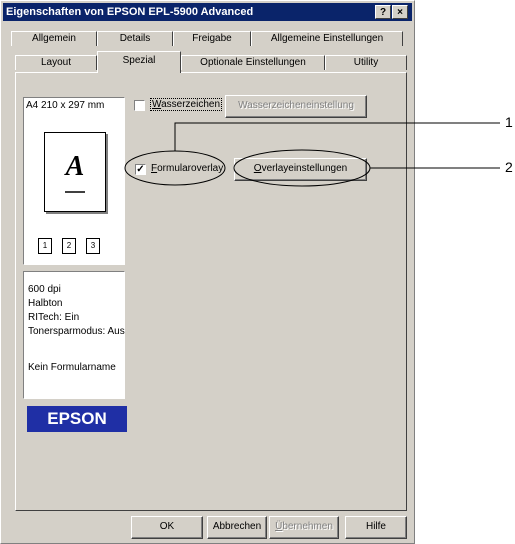  Describe the element at coordinates (175, 168) in the screenshot. I see `overlay-callout-ellipse` at that location.